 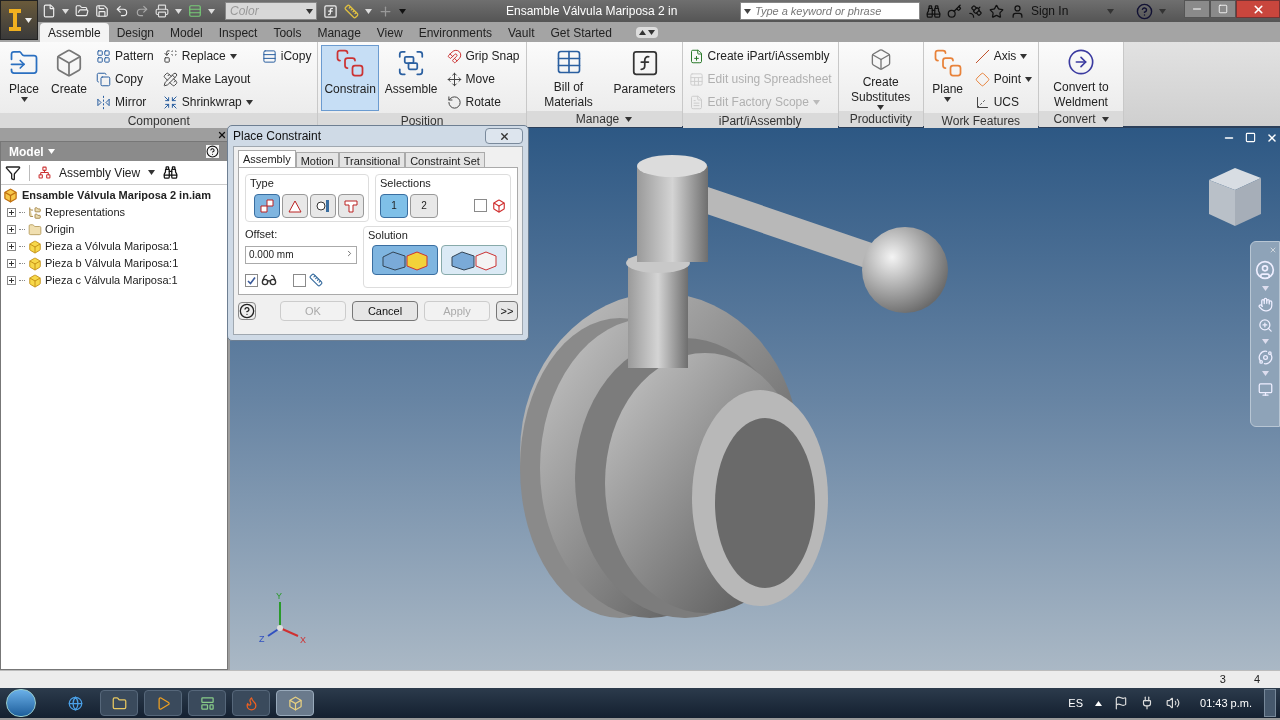 What do you see at coordinates (303, 639) in the screenshot?
I see `axis-label: X` at bounding box center [303, 639].